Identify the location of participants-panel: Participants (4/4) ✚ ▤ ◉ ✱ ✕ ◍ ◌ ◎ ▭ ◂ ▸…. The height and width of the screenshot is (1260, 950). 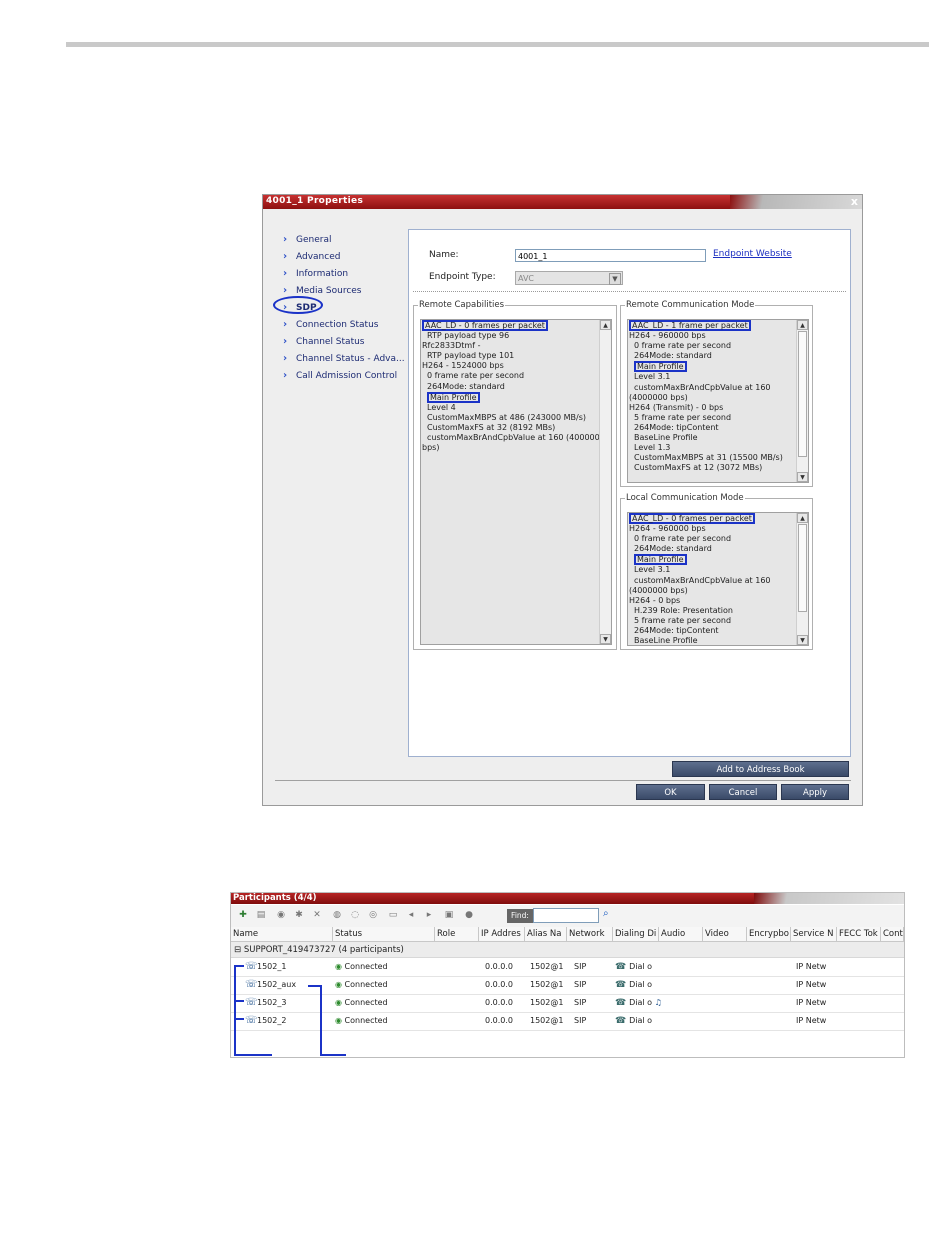
(567, 975).